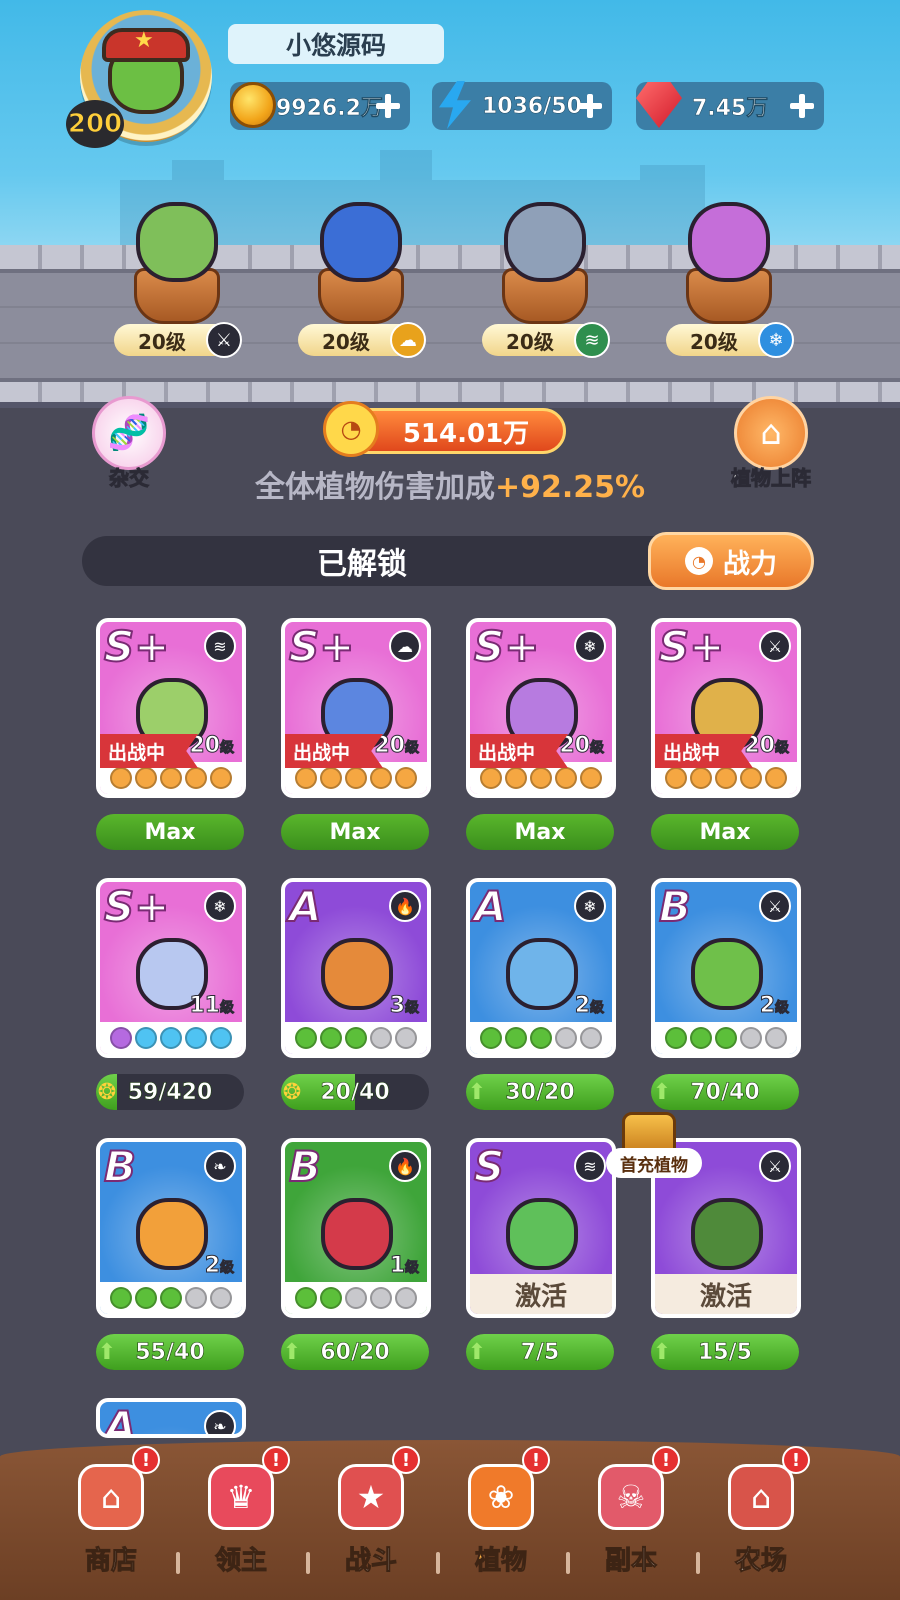  I want to click on nav-tab: ♛ 领主!, so click(241, 1522).